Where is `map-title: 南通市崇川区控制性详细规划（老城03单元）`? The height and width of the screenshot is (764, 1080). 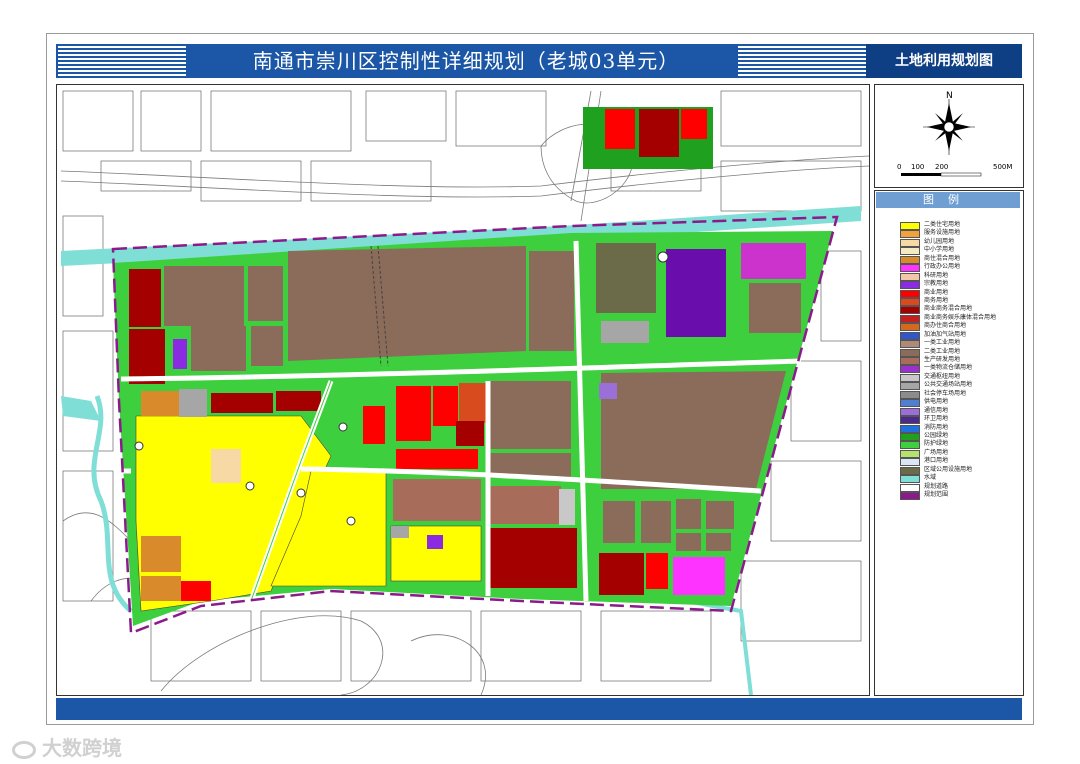 map-title: 南通市崇川区控制性详细规划（老城03单元） is located at coordinates (466, 61).